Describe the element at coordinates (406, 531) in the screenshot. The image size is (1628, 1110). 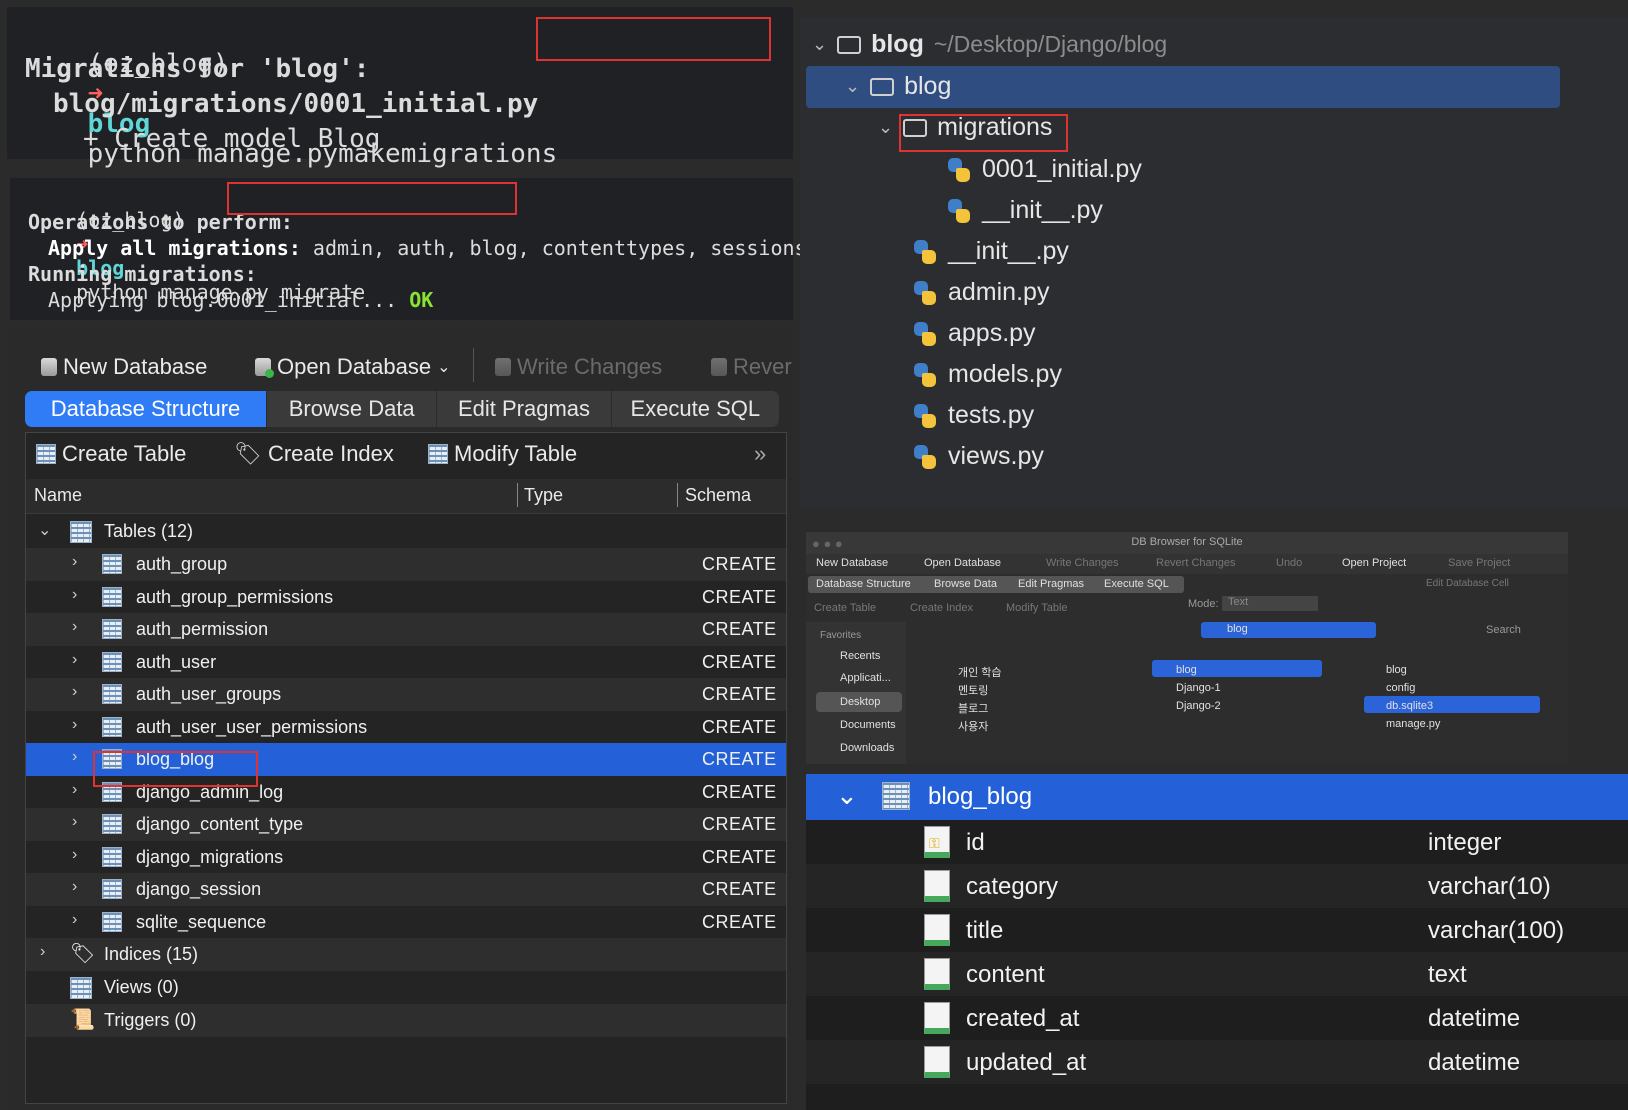
I see `tree-row-tables: ⌄ Tables (12)` at that location.